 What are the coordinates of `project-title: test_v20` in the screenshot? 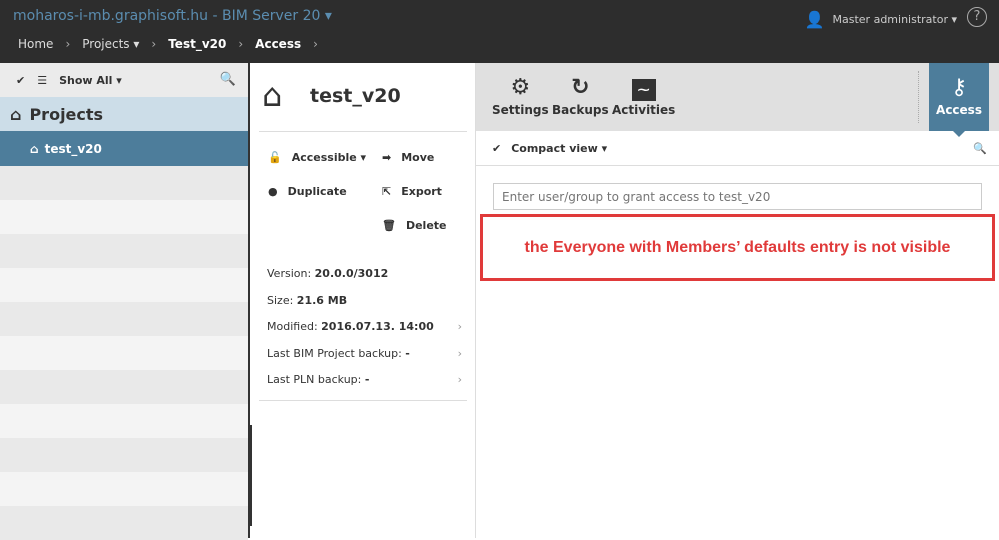 It's located at (355, 96).